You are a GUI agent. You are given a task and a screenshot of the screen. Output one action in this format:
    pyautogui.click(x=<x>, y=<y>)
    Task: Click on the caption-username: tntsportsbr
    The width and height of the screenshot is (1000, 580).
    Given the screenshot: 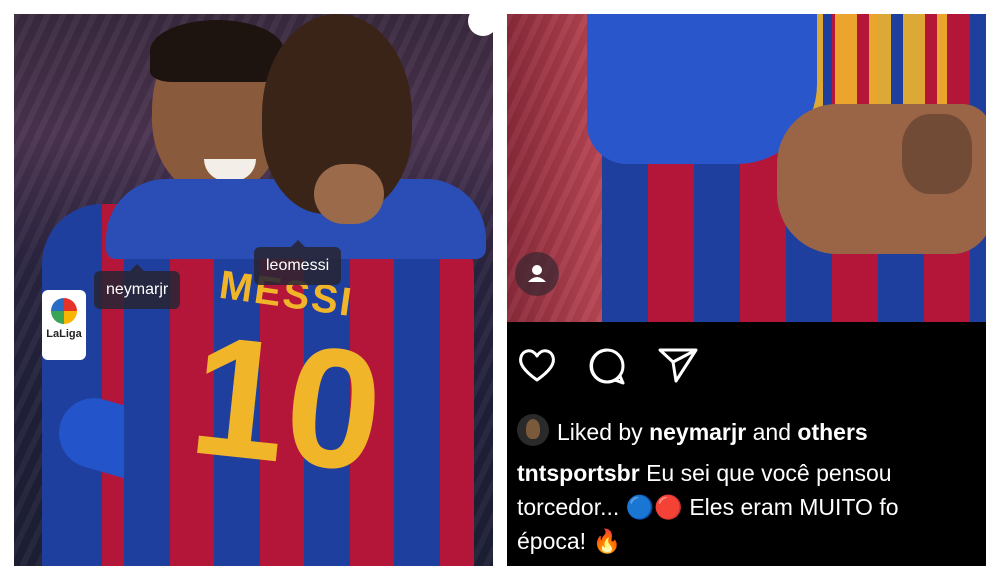 What is the action you would take?
    pyautogui.click(x=578, y=473)
    